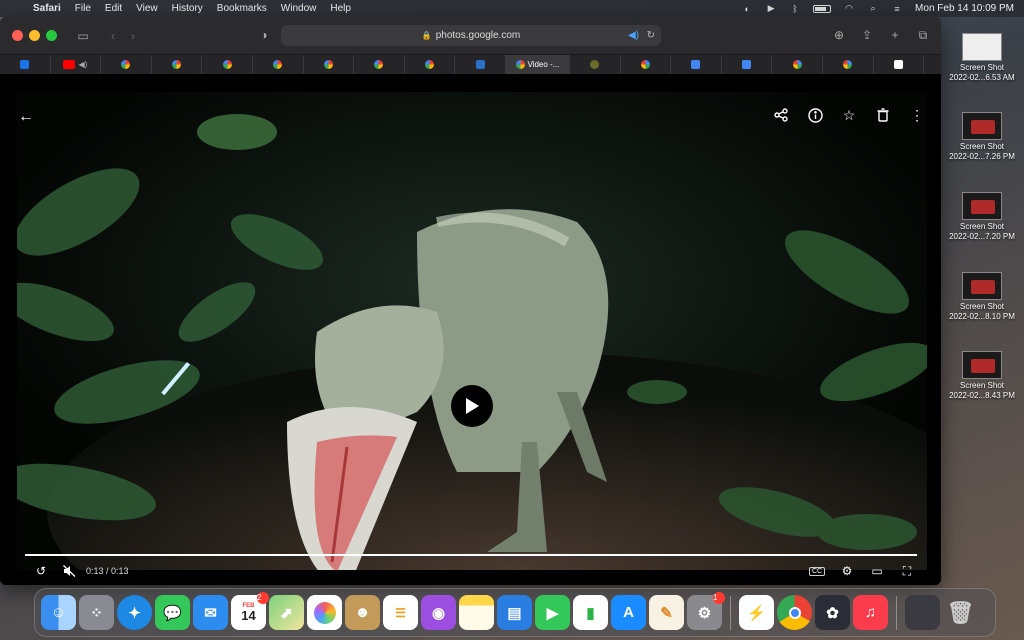 This screenshot has width=1024, height=640. Describe the element at coordinates (286, 612) in the screenshot. I see `maps-icon: ⬈` at that location.